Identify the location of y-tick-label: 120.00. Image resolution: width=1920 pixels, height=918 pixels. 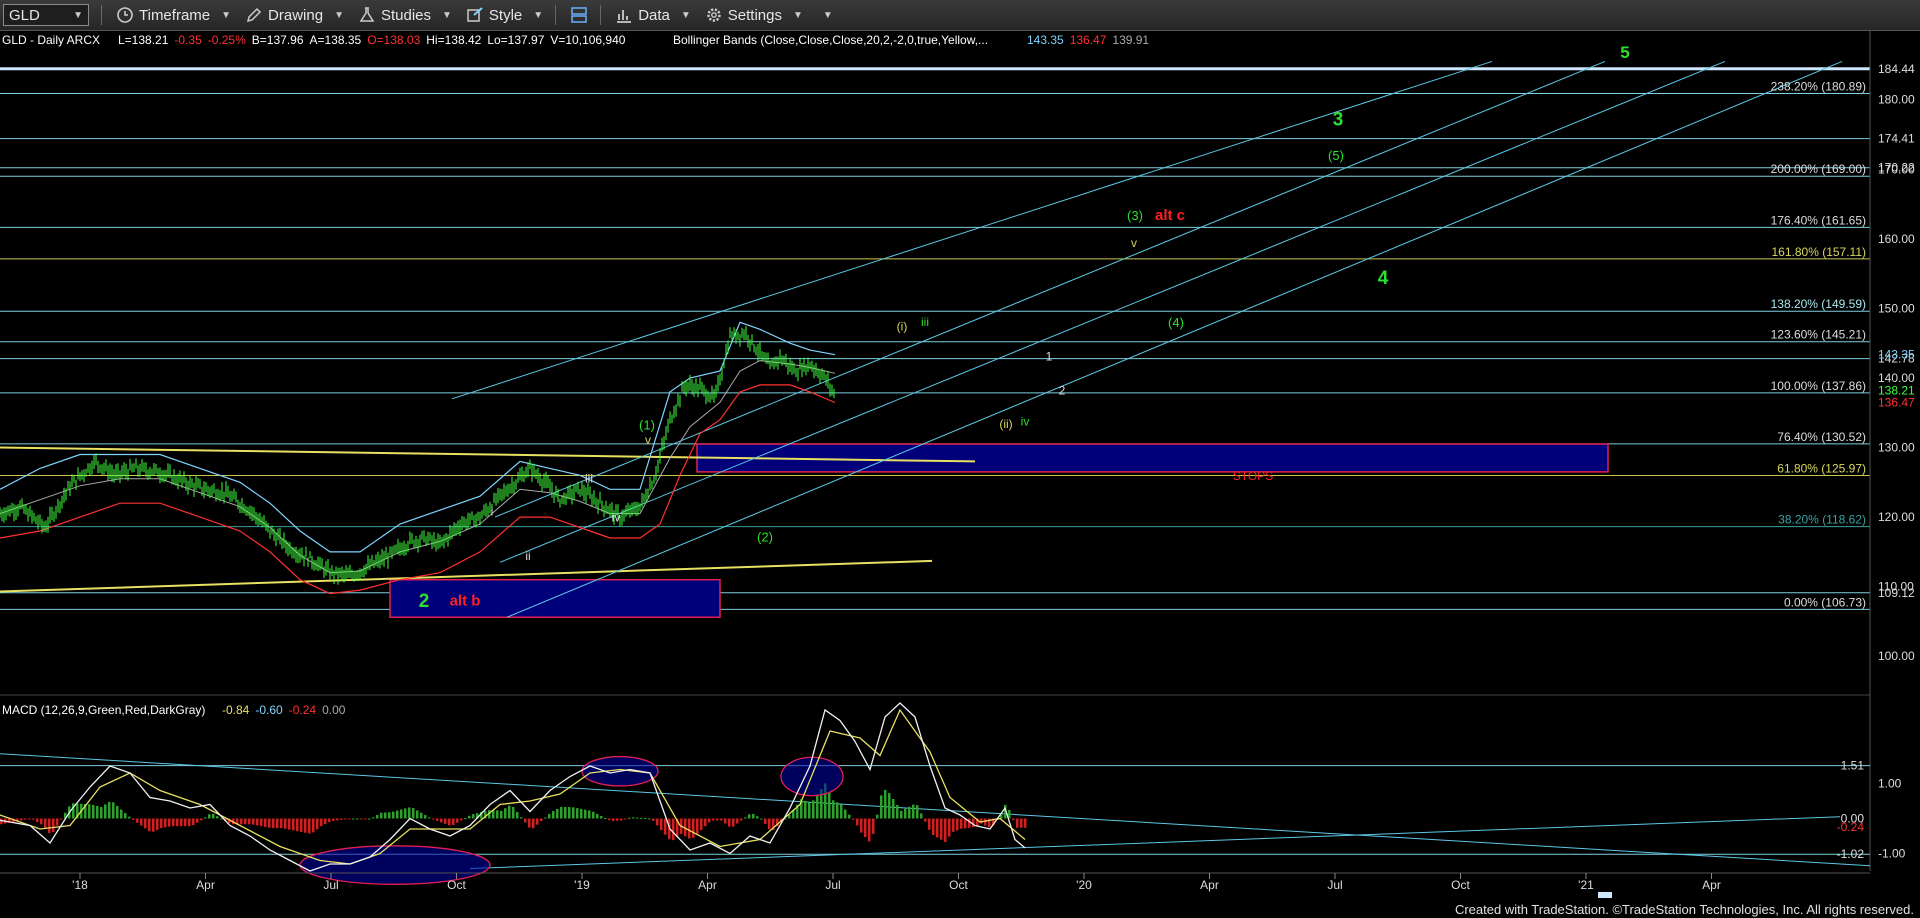
(1896, 517).